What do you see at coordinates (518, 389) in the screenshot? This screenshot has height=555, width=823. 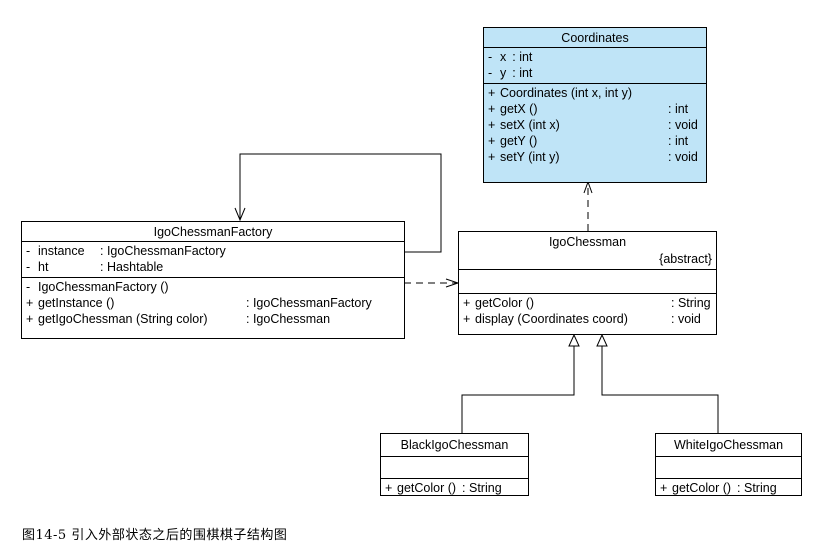 I see `black-generalization` at bounding box center [518, 389].